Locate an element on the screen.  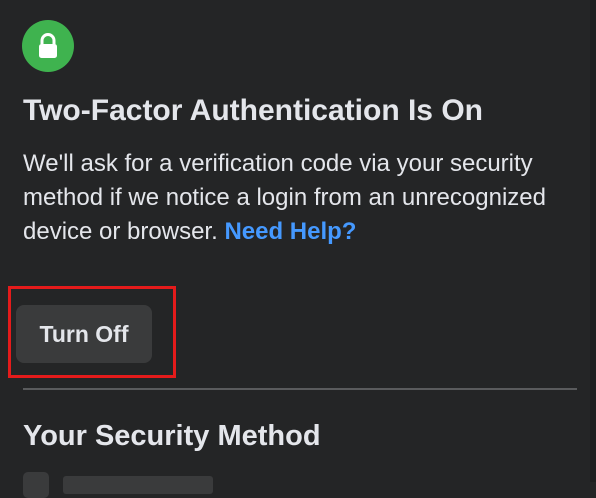
page-title: Two-Factor Authentication Is On is located at coordinates (253, 110).